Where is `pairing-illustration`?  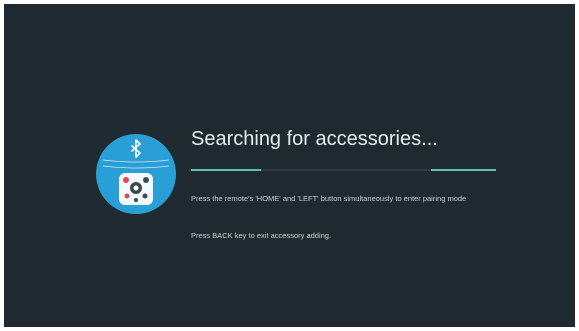
pairing-illustration is located at coordinates (136, 174).